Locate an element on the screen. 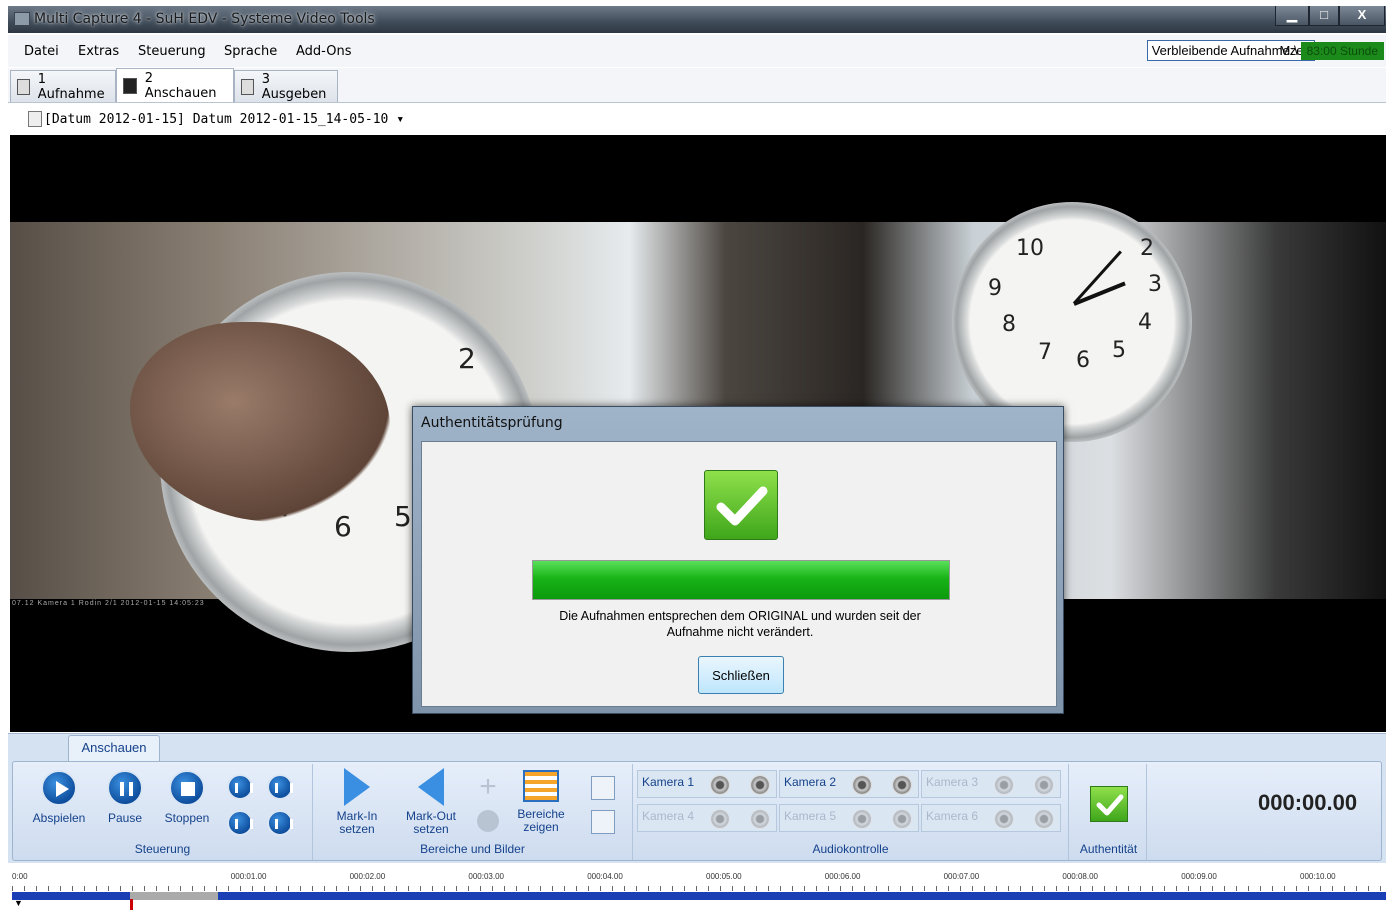 This screenshot has width=1394, height=913. play-button: Abspielen is located at coordinates (59, 797).